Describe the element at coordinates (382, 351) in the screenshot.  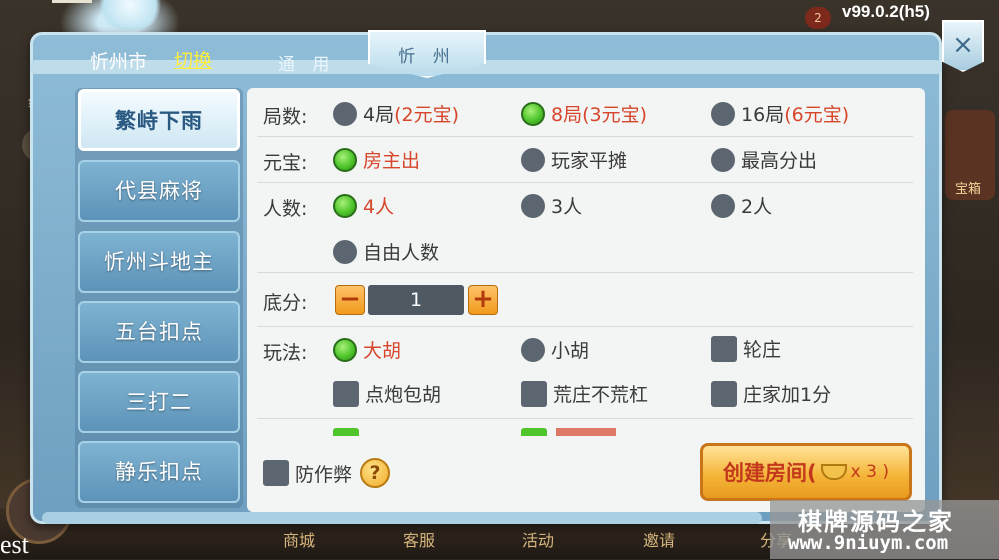
I see `option-text: 大胡` at that location.